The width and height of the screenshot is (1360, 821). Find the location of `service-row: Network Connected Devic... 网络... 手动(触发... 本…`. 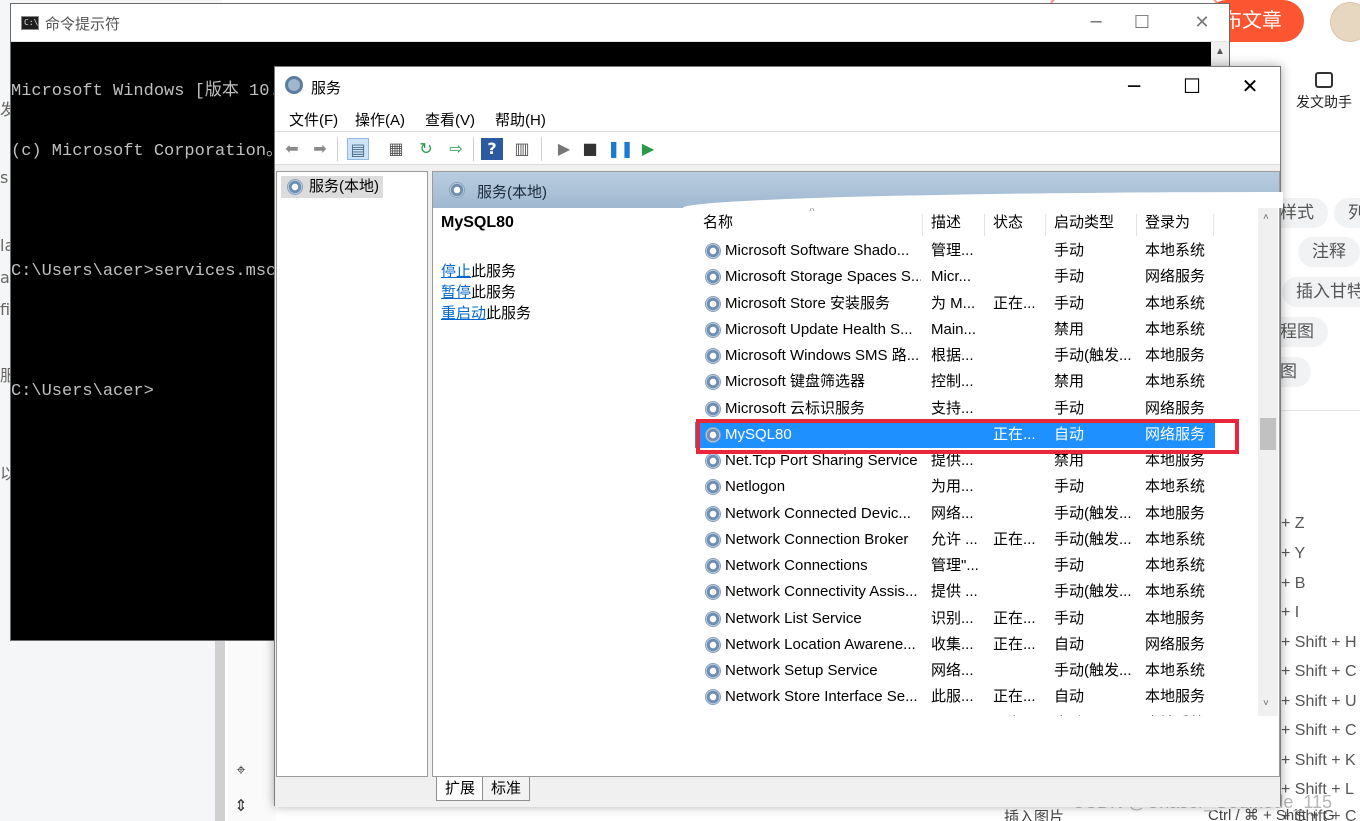

service-row: Network Connected Devic... 网络... 手动(触发... 本… is located at coordinates (955, 514).